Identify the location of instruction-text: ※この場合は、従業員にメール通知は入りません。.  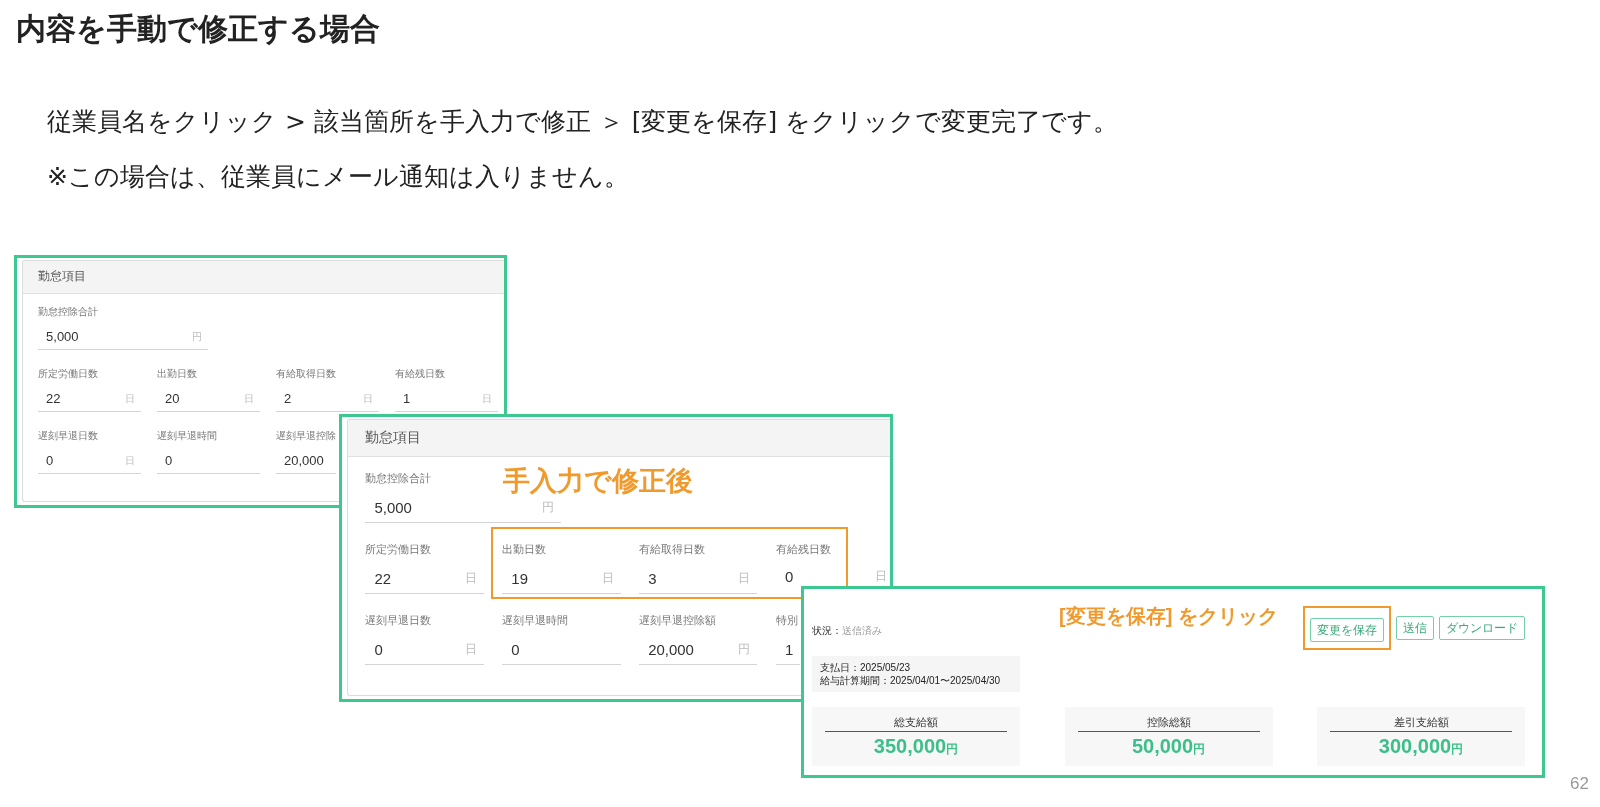
(338, 177).